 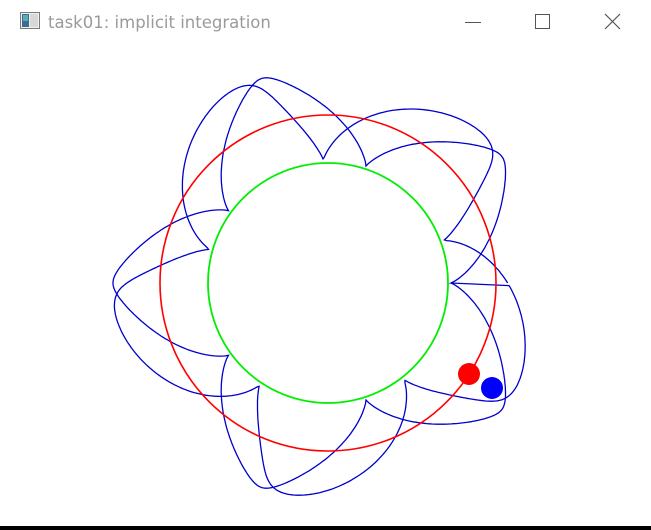 I want to click on close-button, so click(x=612, y=22).